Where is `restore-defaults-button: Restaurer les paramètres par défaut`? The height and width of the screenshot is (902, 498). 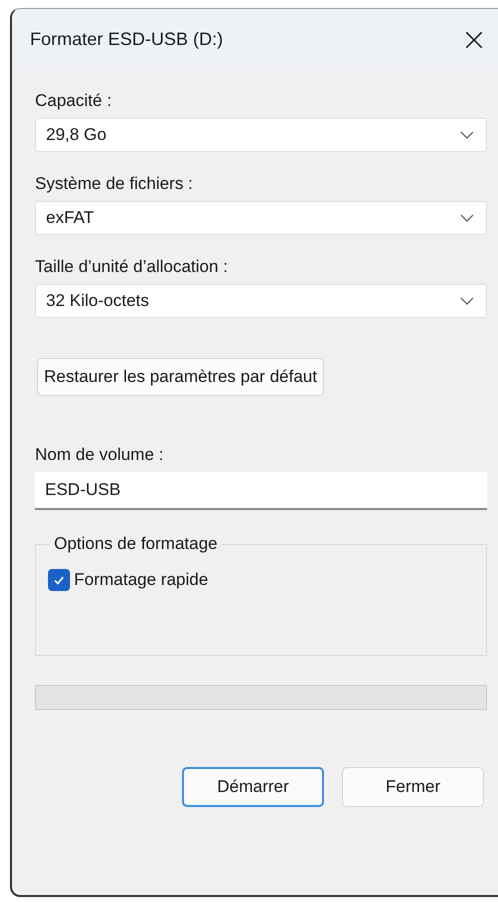 restore-defaults-button: Restaurer les paramètres par défaut is located at coordinates (180, 377).